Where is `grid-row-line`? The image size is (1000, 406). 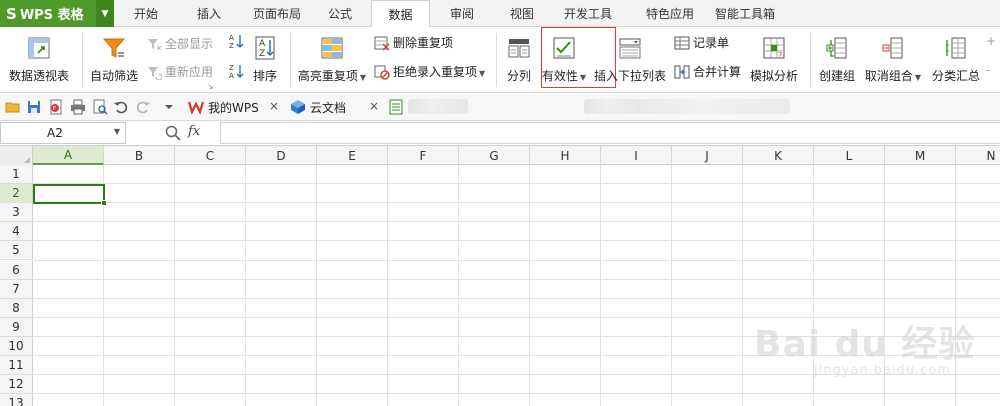 grid-row-line is located at coordinates (516, 394).